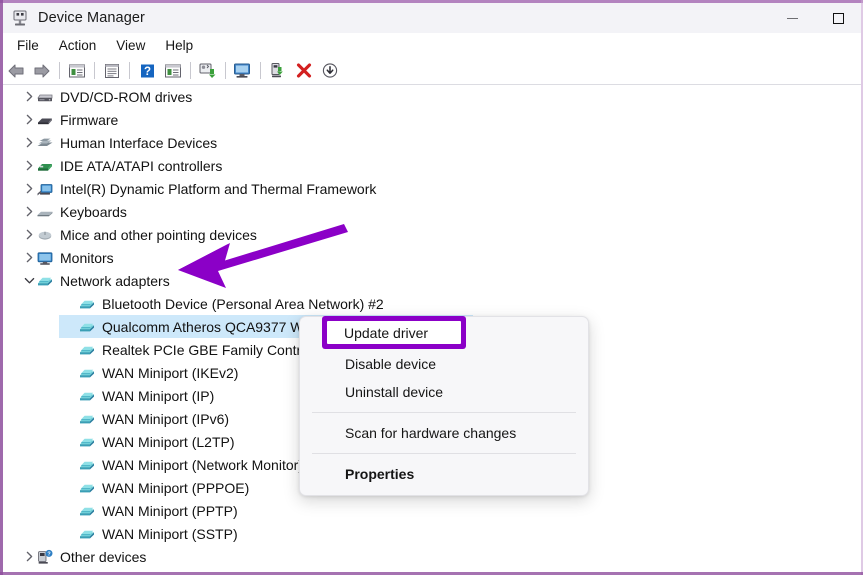 The height and width of the screenshot is (575, 863). What do you see at coordinates (208, 71) in the screenshot?
I see `scan-hardware-changes-icon` at bounding box center [208, 71].